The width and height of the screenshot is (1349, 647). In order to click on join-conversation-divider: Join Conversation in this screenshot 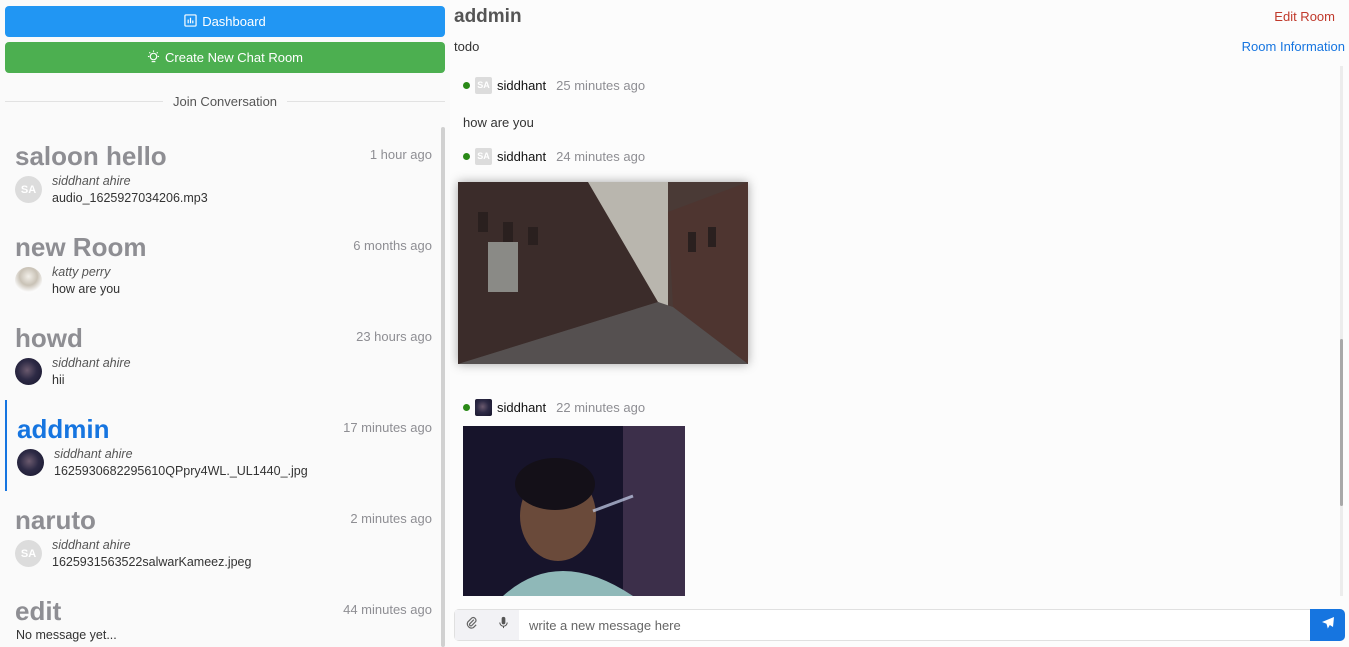, I will do `click(225, 101)`.